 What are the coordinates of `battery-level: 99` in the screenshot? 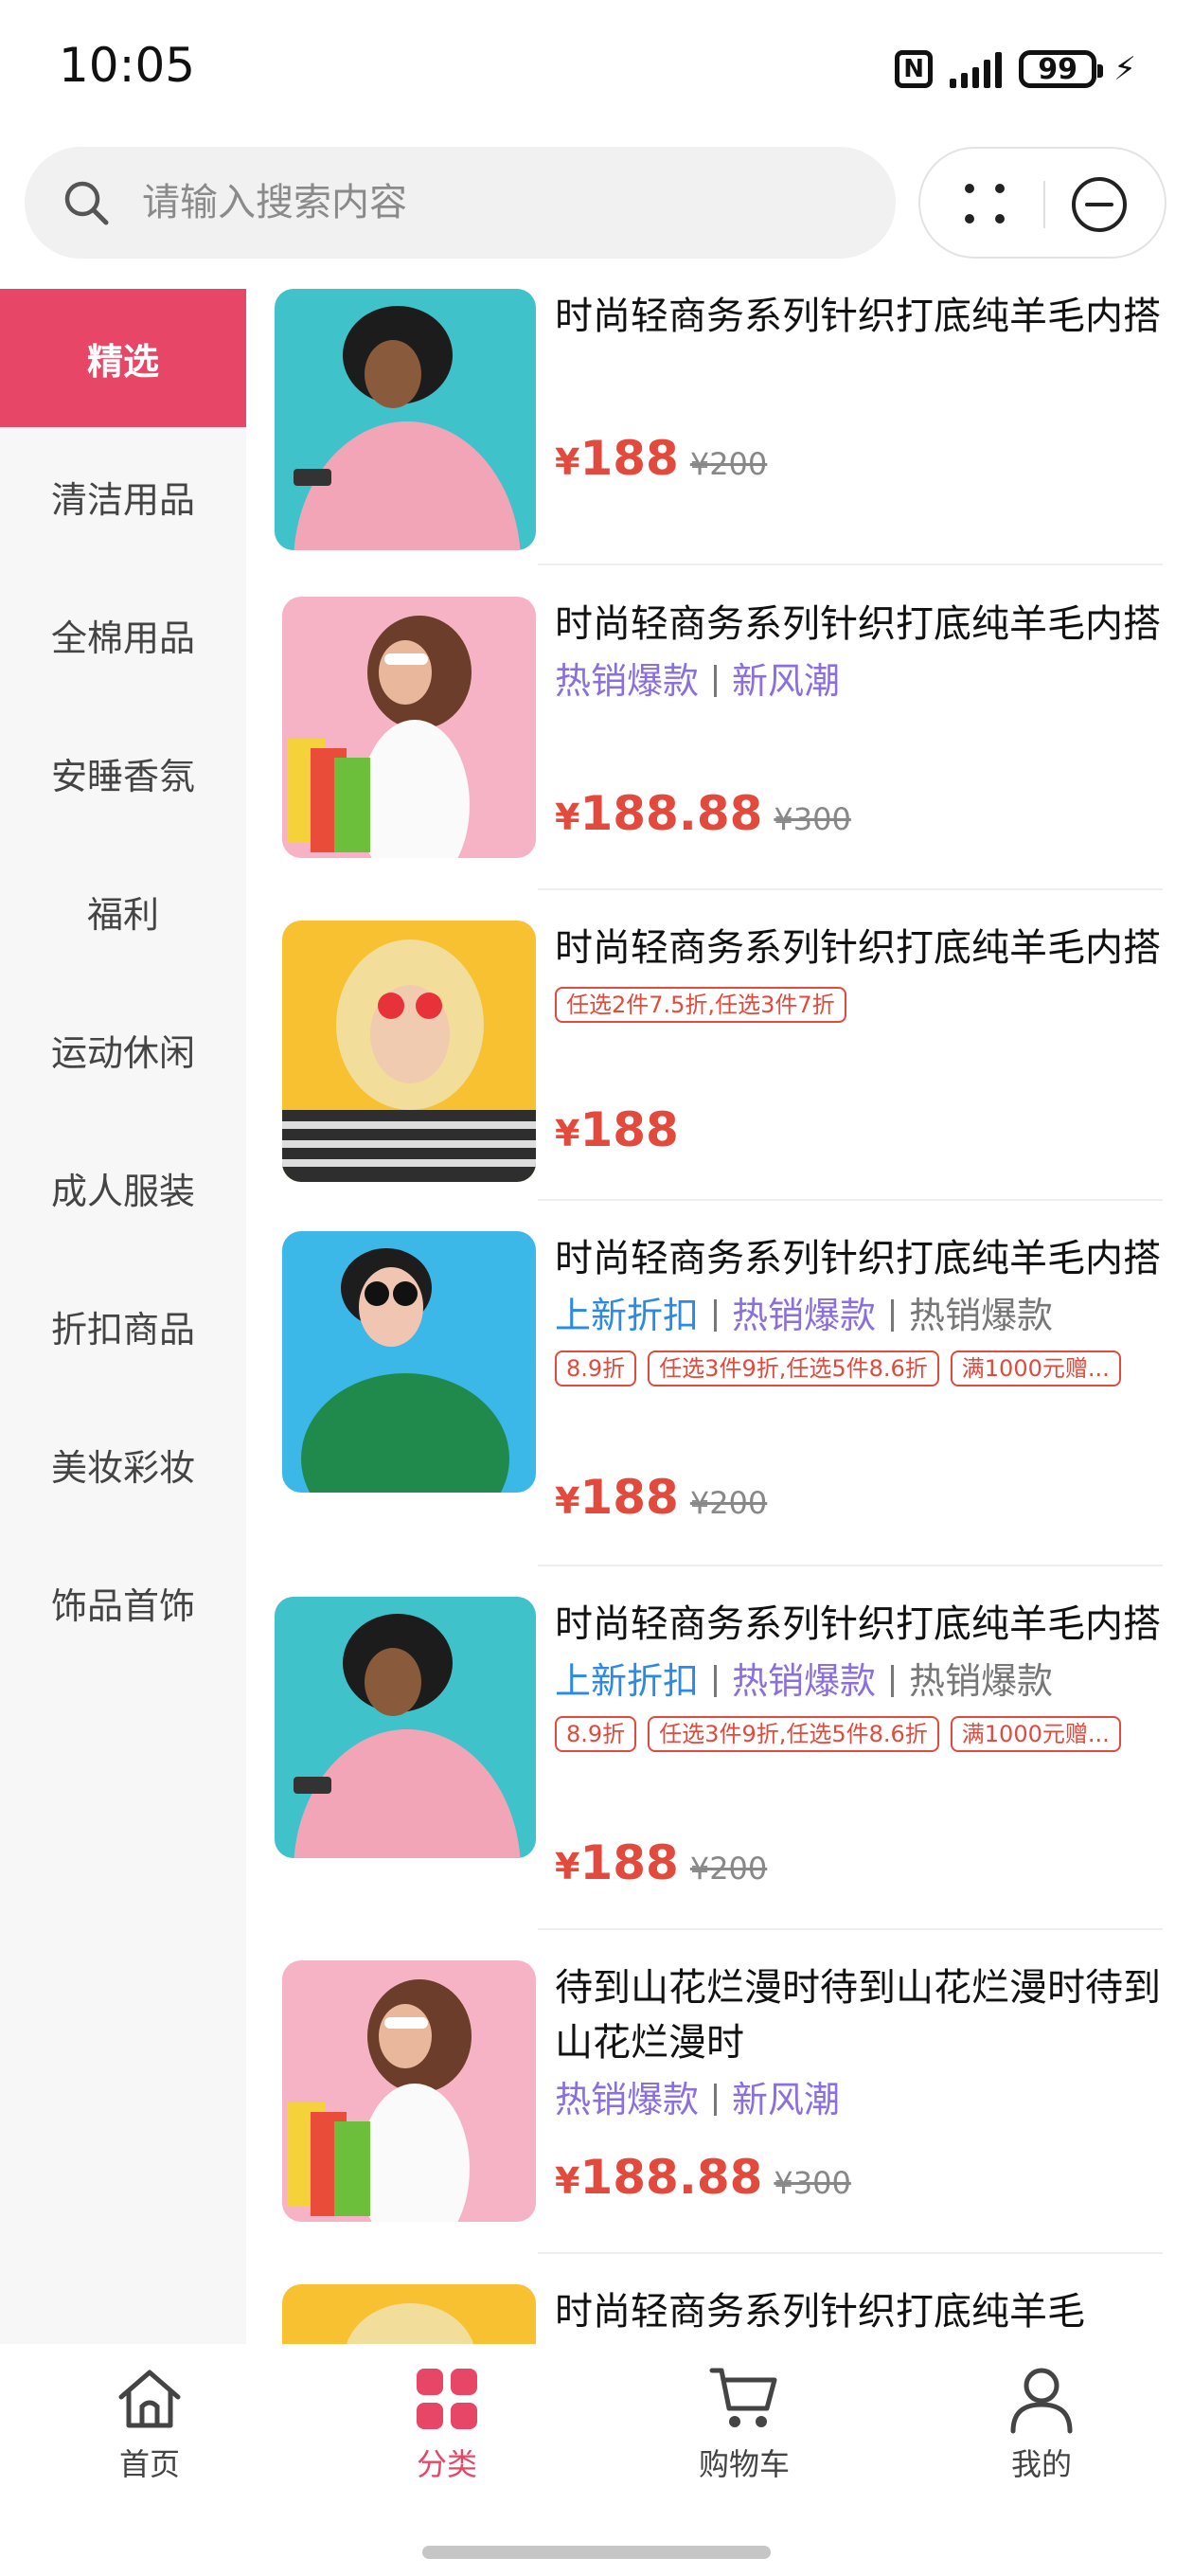 It's located at (1057, 69).